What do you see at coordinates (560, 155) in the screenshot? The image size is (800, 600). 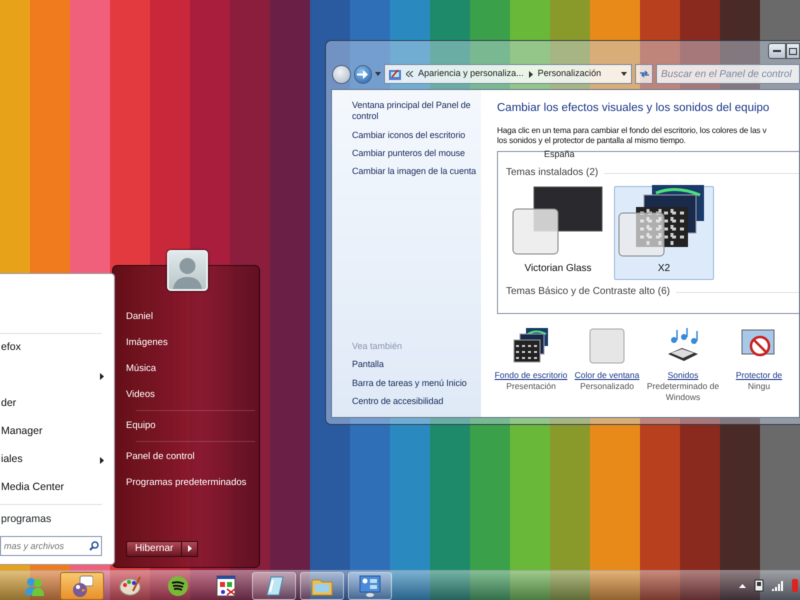 I see `theme-name: España` at bounding box center [560, 155].